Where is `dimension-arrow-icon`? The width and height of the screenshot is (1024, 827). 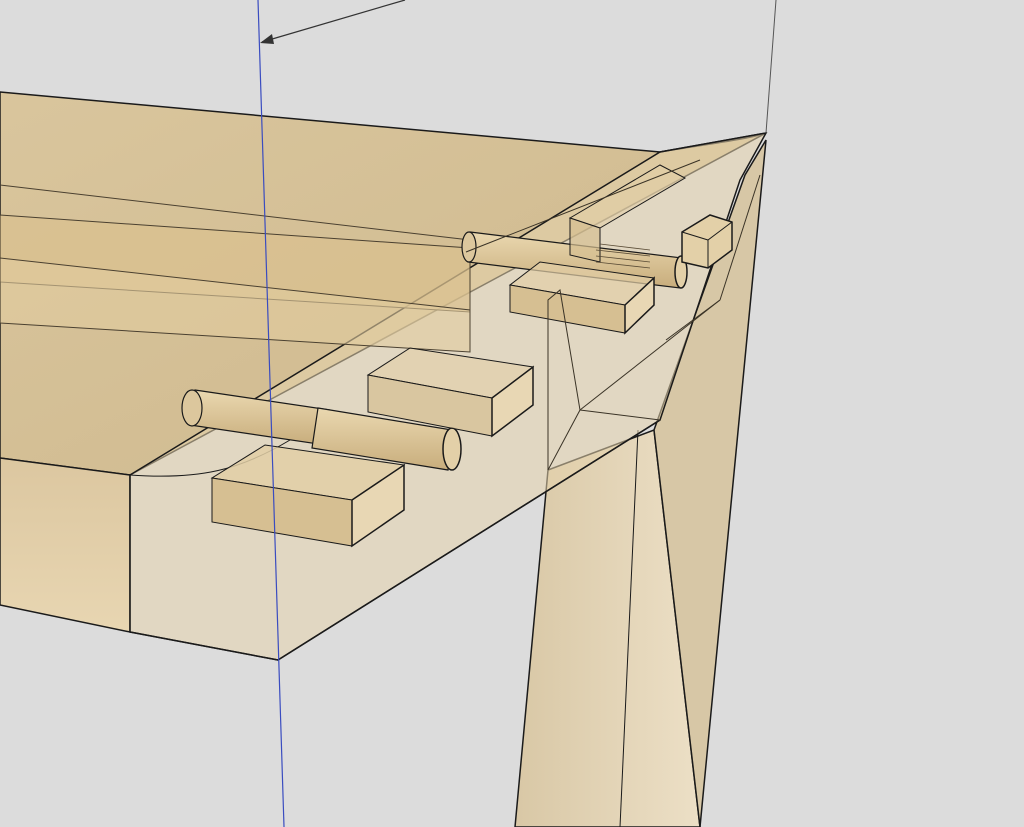
dimension-arrow-icon is located at coordinates (333, 22).